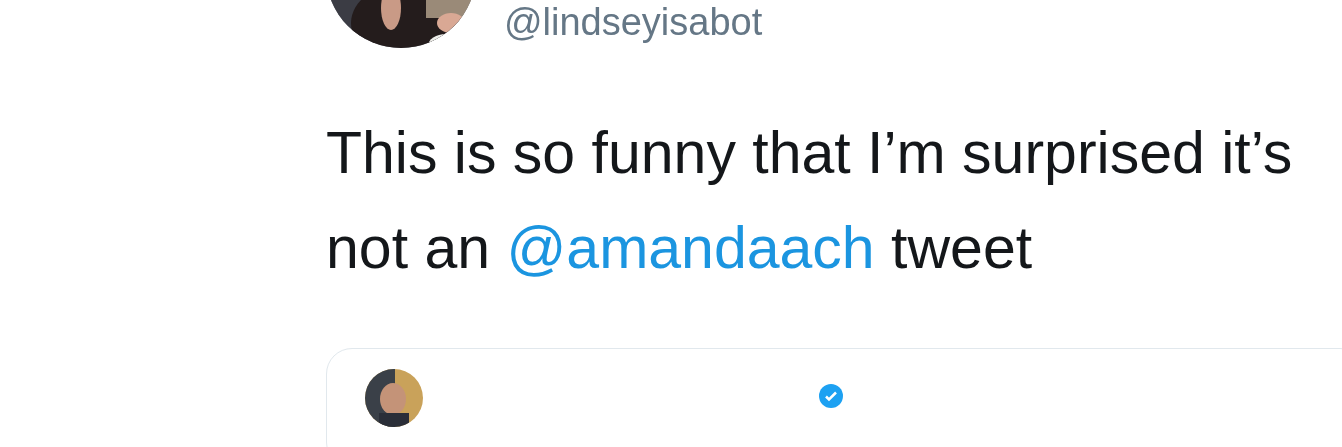  What do you see at coordinates (633, 25) in the screenshot?
I see `author-handle: @lindseyisabot` at bounding box center [633, 25].